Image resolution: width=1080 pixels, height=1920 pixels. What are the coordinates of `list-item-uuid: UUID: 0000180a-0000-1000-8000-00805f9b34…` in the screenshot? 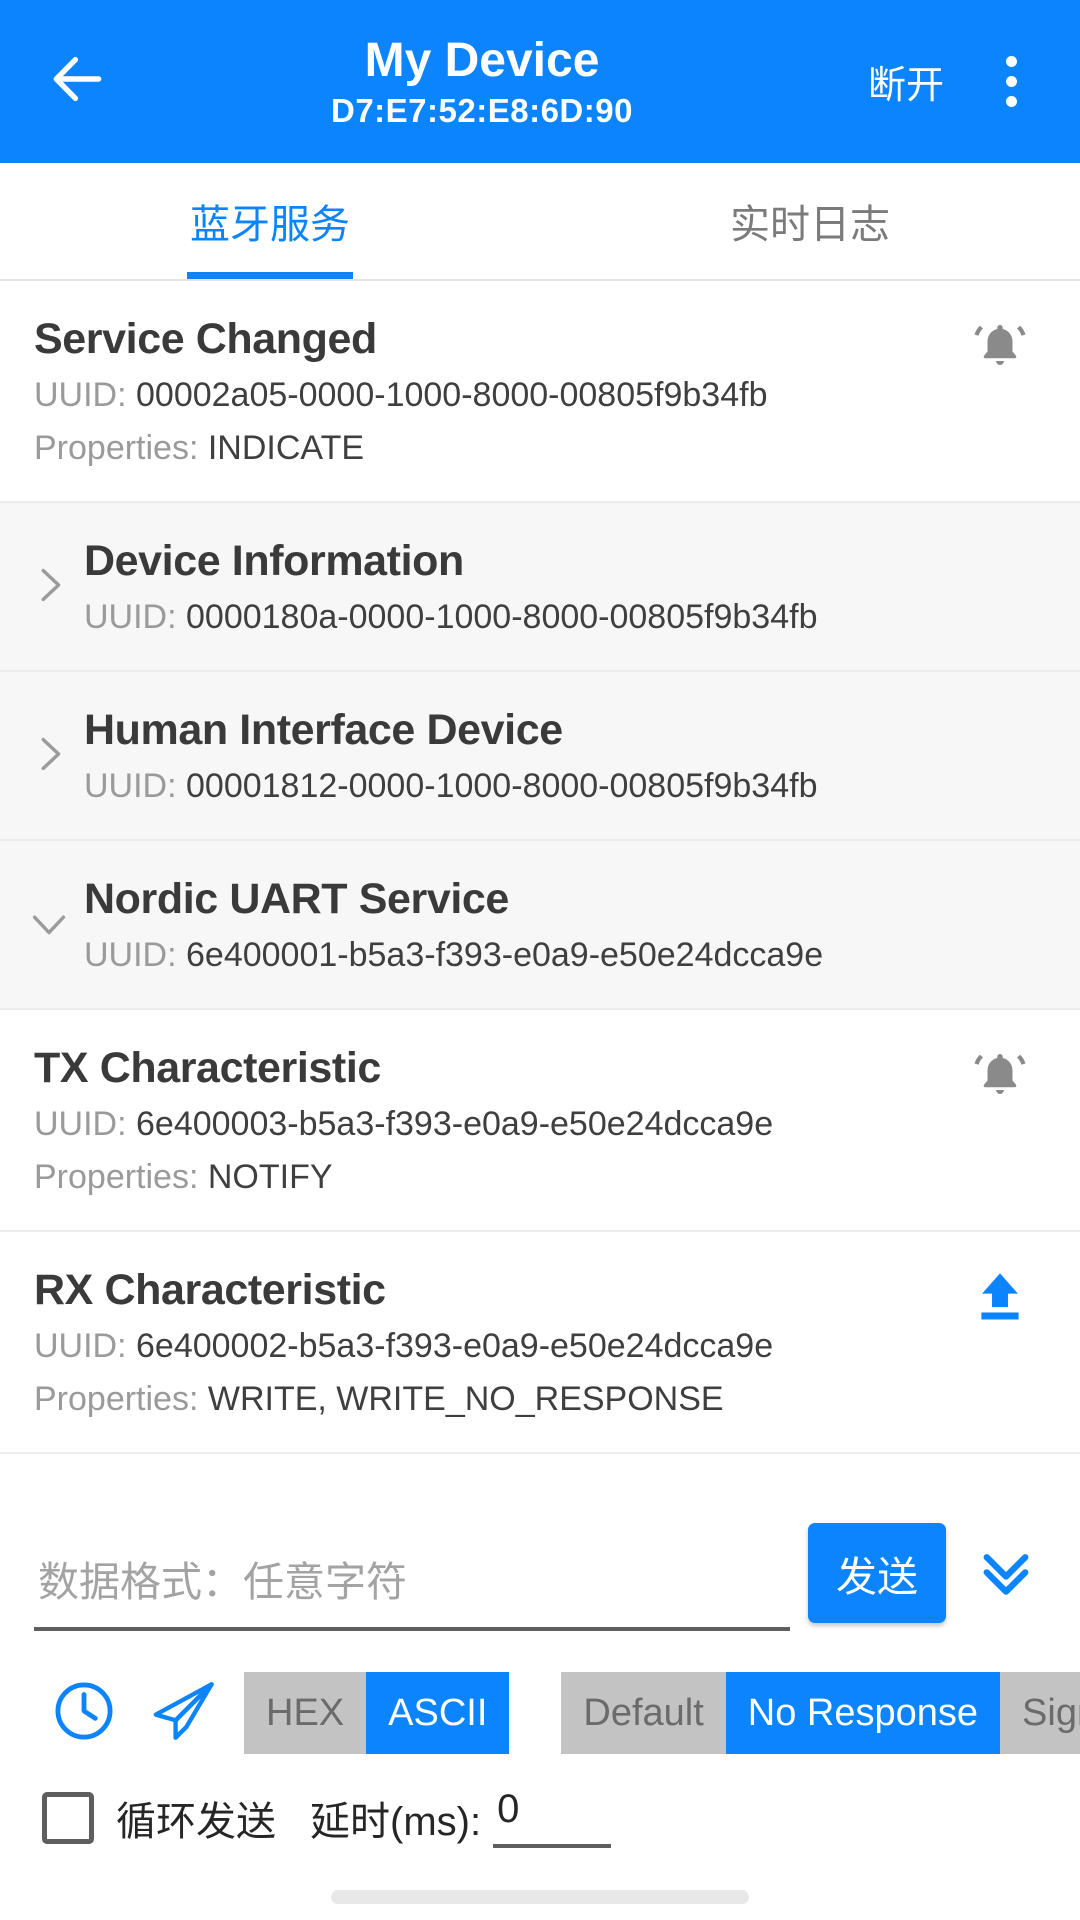 It's located at (565, 617).